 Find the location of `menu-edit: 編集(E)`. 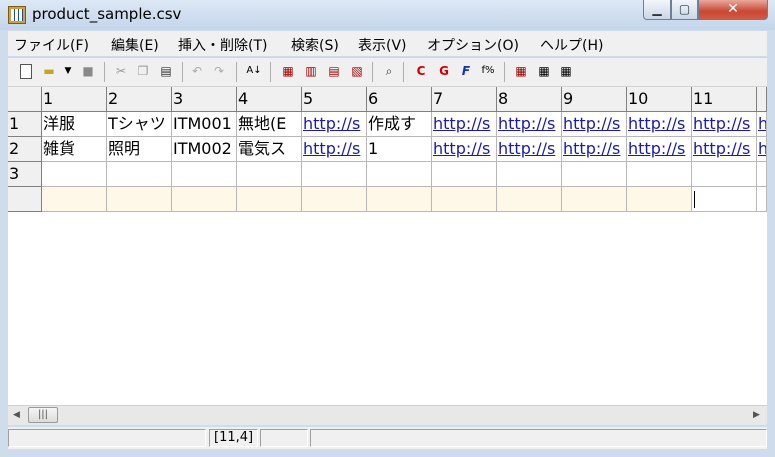

menu-edit: 編集(E) is located at coordinates (135, 45).